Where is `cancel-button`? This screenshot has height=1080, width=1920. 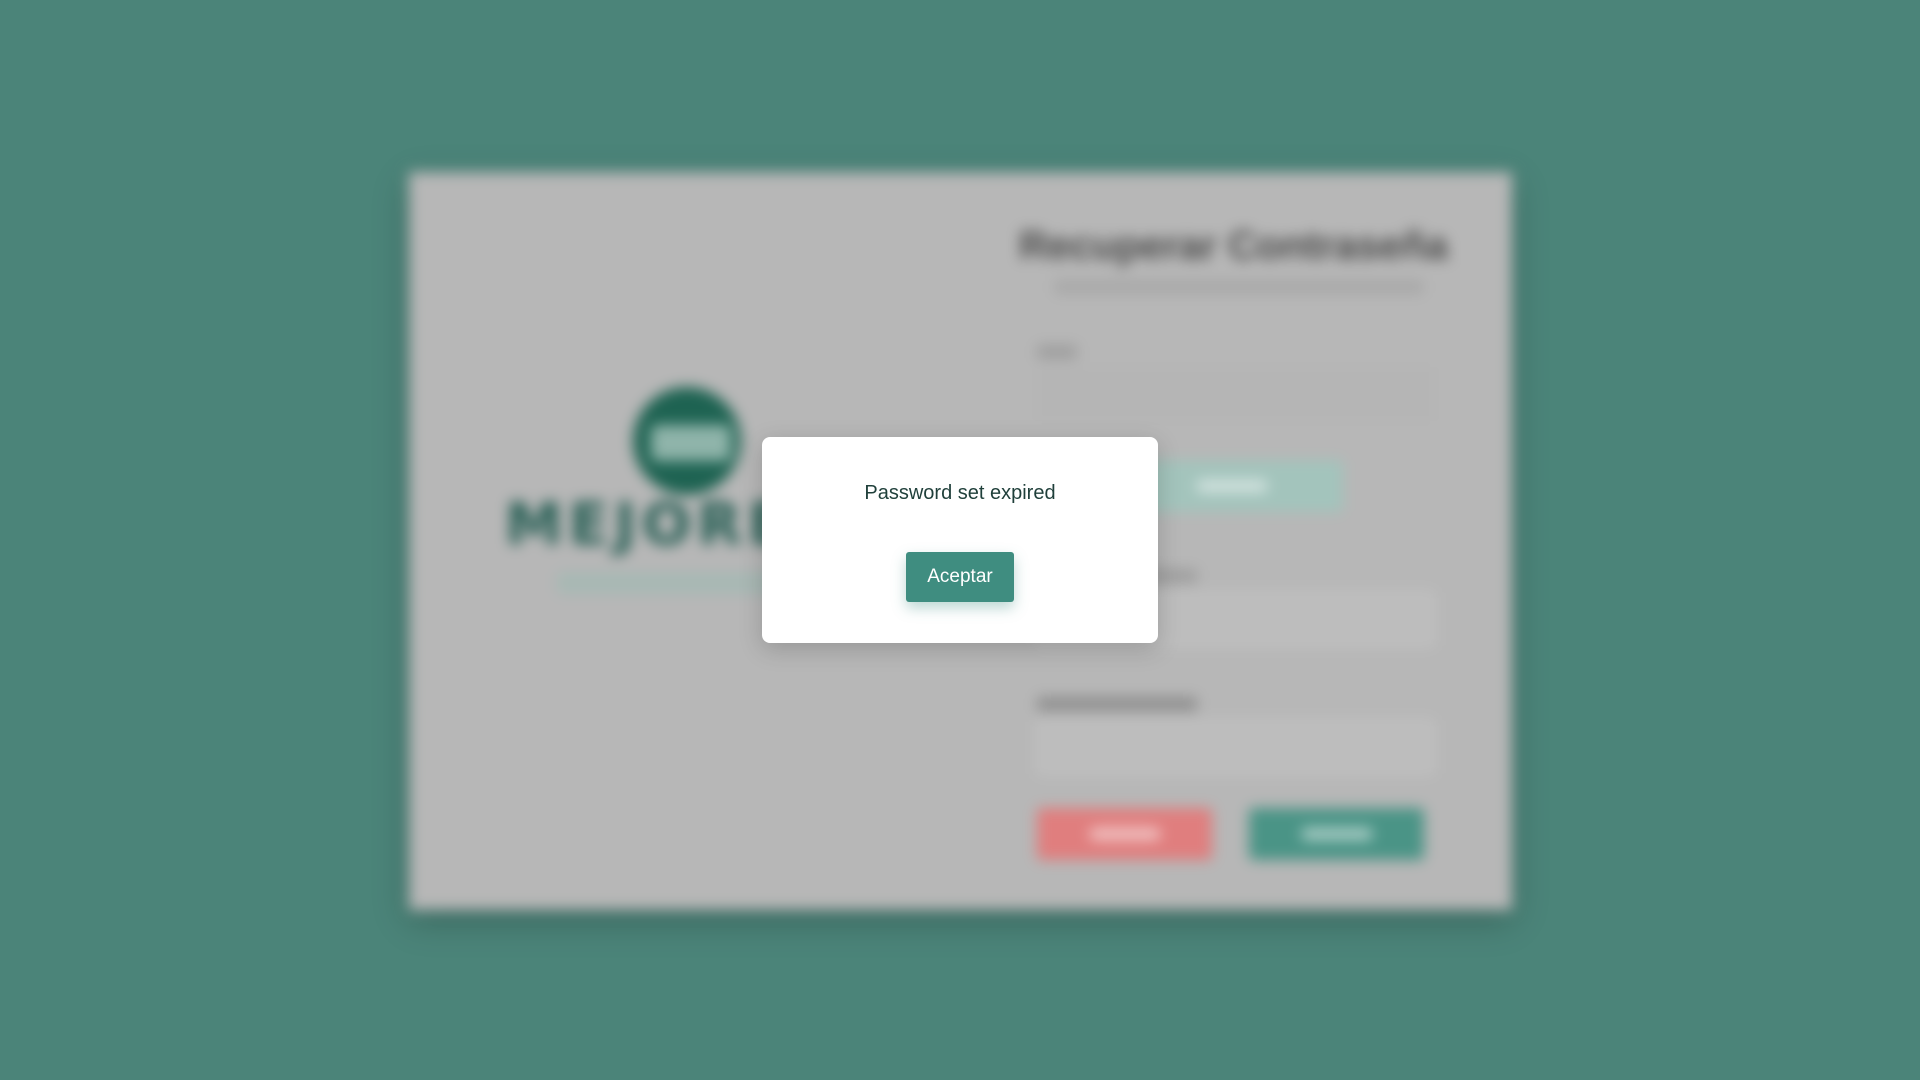
cancel-button is located at coordinates (1124, 834).